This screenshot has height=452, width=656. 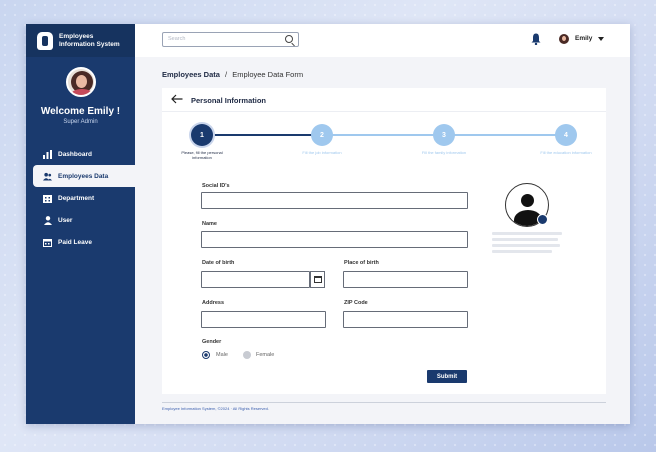 I want to click on dob-label: Date of birth, so click(x=218, y=263).